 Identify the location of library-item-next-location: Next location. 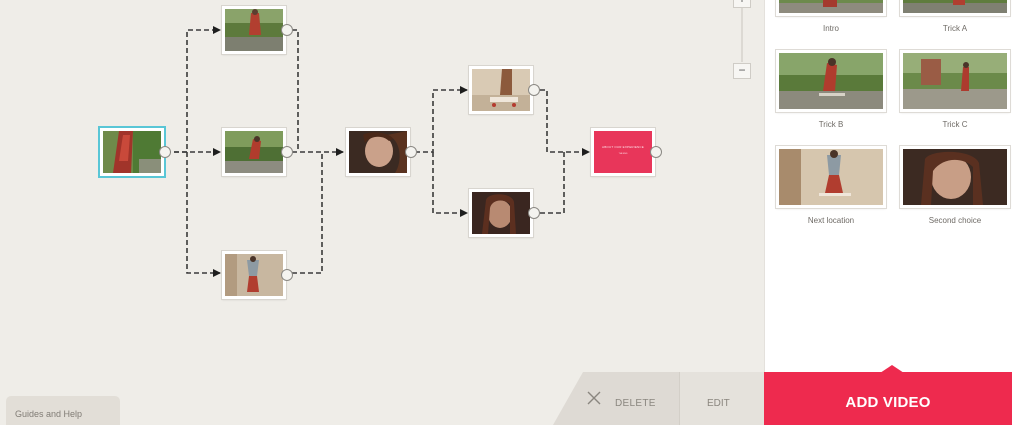
(831, 185).